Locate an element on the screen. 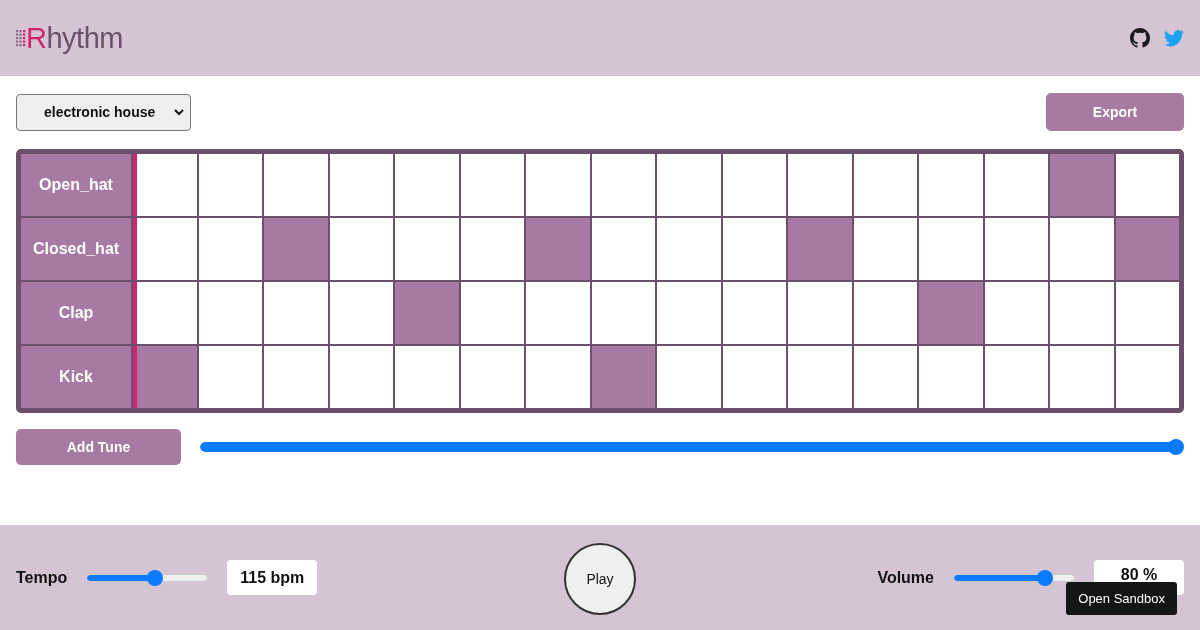 This screenshot has width=1200, height=630. add-tune-button: Add Tune is located at coordinates (98, 447).